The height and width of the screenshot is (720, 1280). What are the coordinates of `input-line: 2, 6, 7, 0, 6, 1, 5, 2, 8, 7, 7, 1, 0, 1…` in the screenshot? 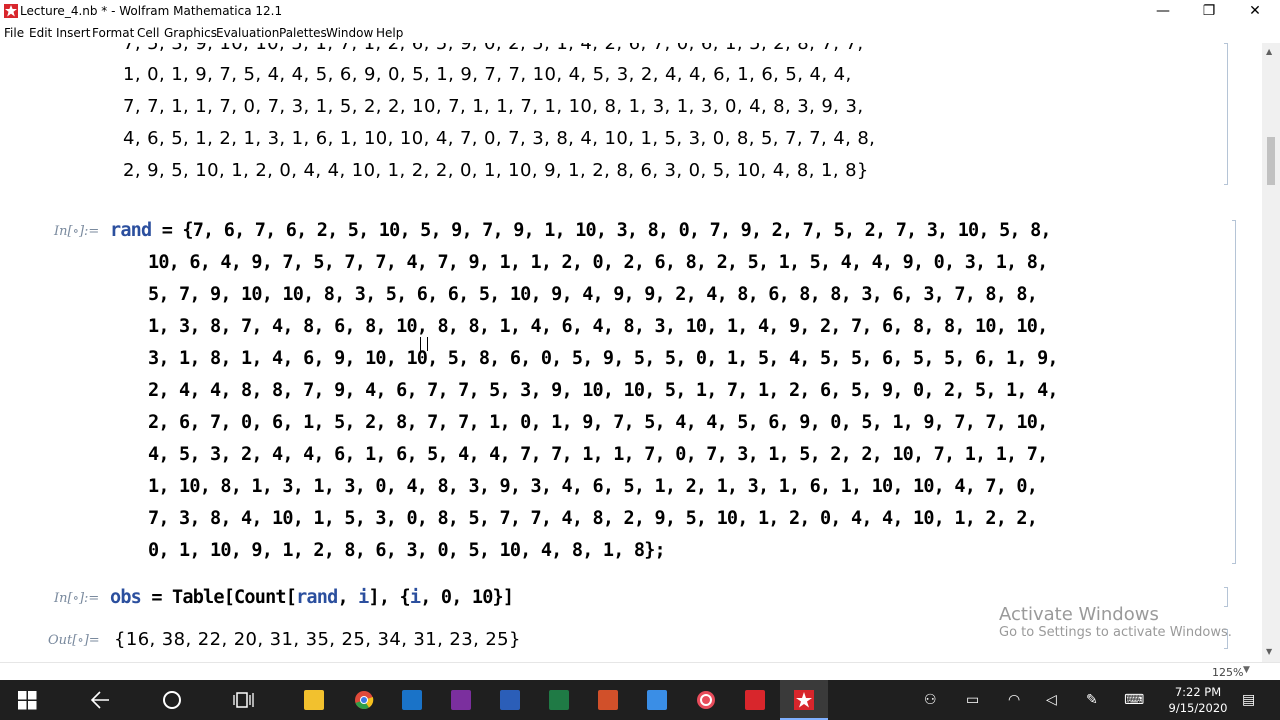 It's located at (598, 422).